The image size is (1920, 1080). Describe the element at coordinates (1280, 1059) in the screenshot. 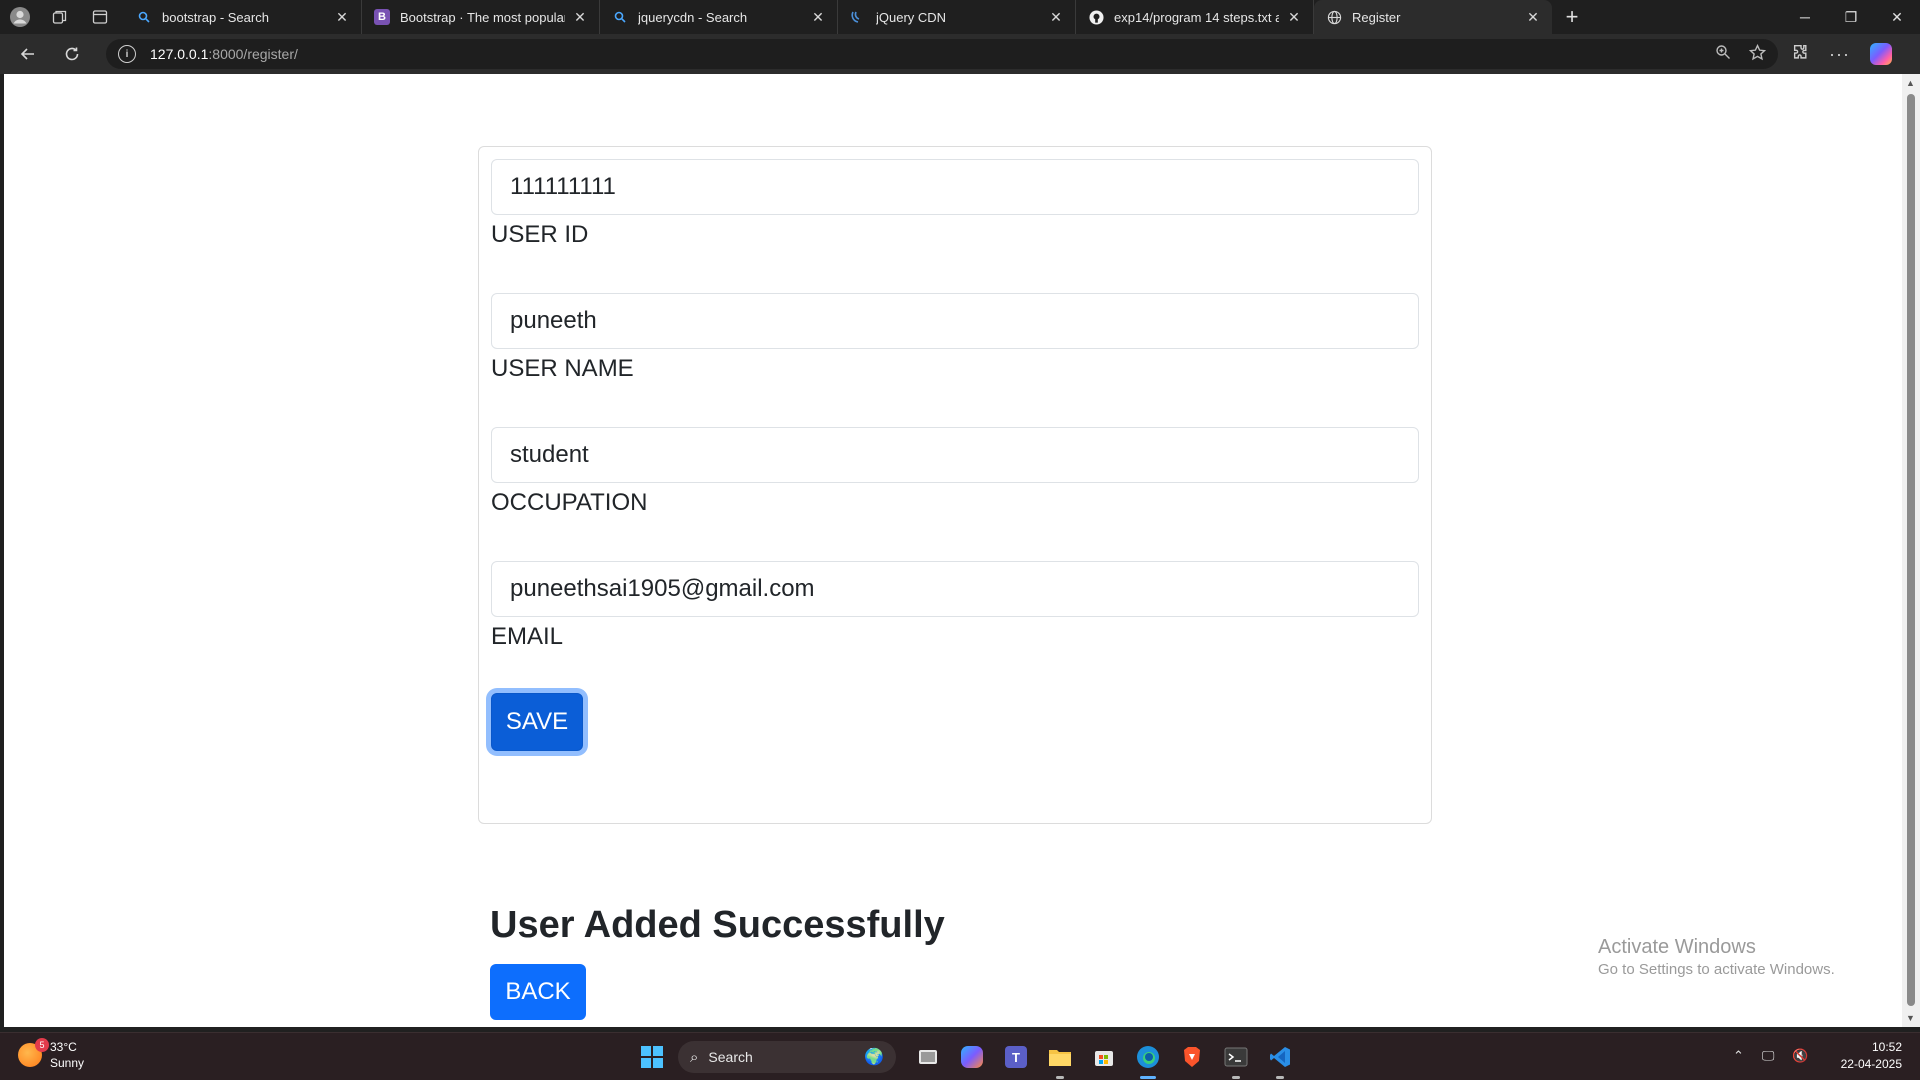

I see `vscode-icon` at that location.